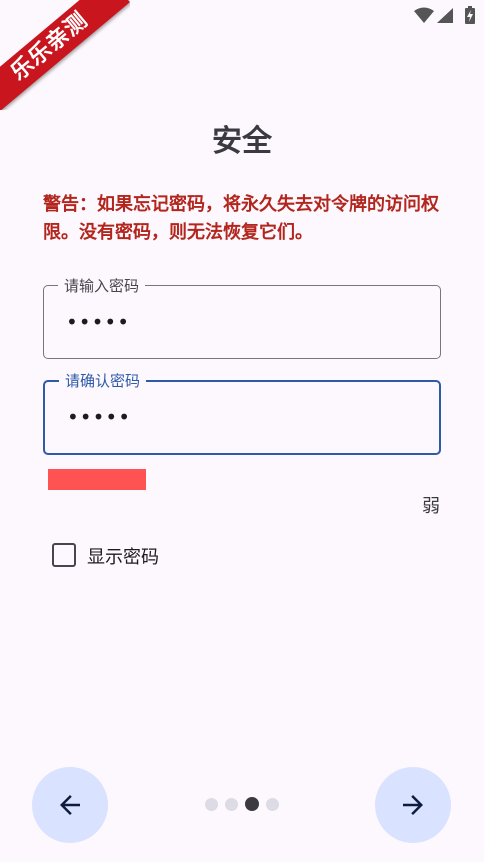 This screenshot has height=862, width=484. I want to click on back-button, so click(70, 805).